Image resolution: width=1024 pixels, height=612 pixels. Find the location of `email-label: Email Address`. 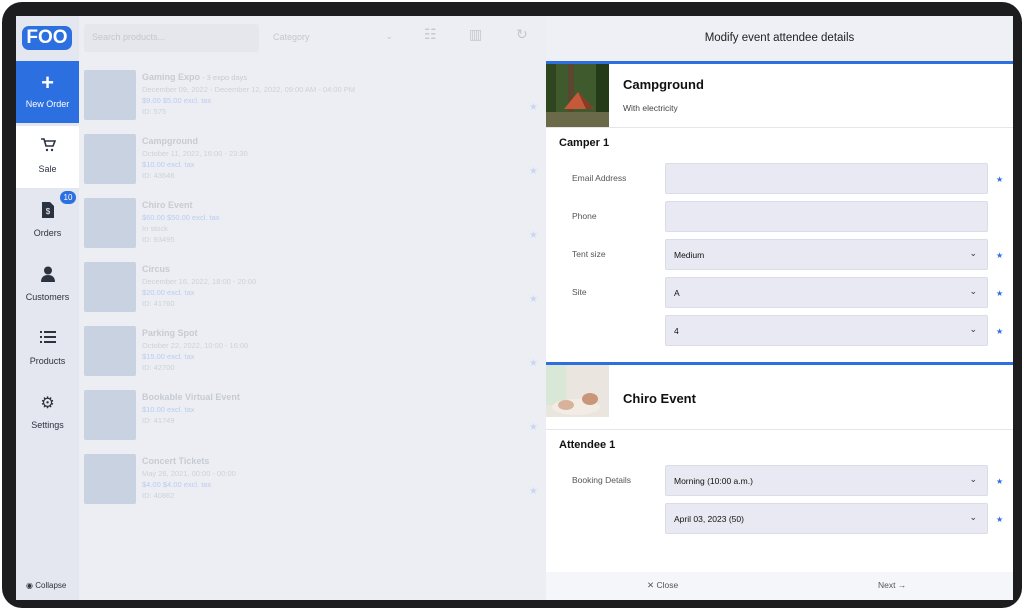

email-label: Email Address is located at coordinates (599, 178).